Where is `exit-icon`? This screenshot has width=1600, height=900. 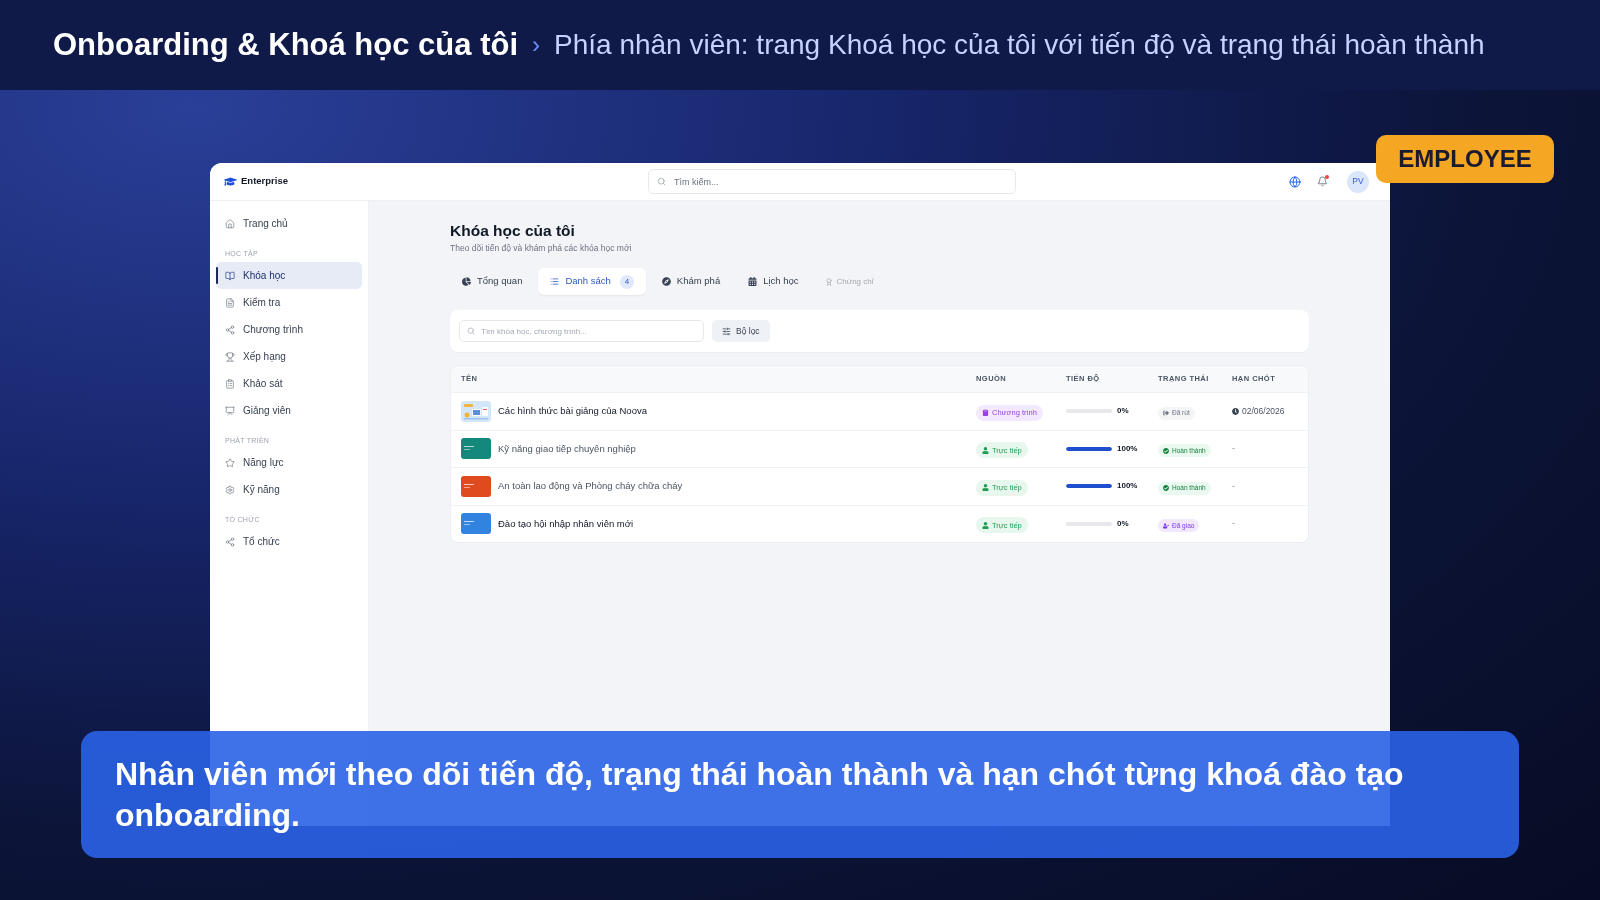
exit-icon is located at coordinates (1166, 413).